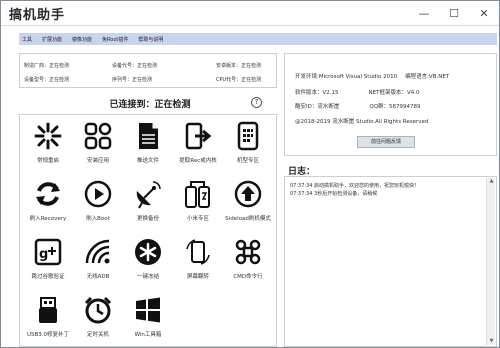  I want to click on tool-wireless-adb: 无线ADB, so click(98, 261).